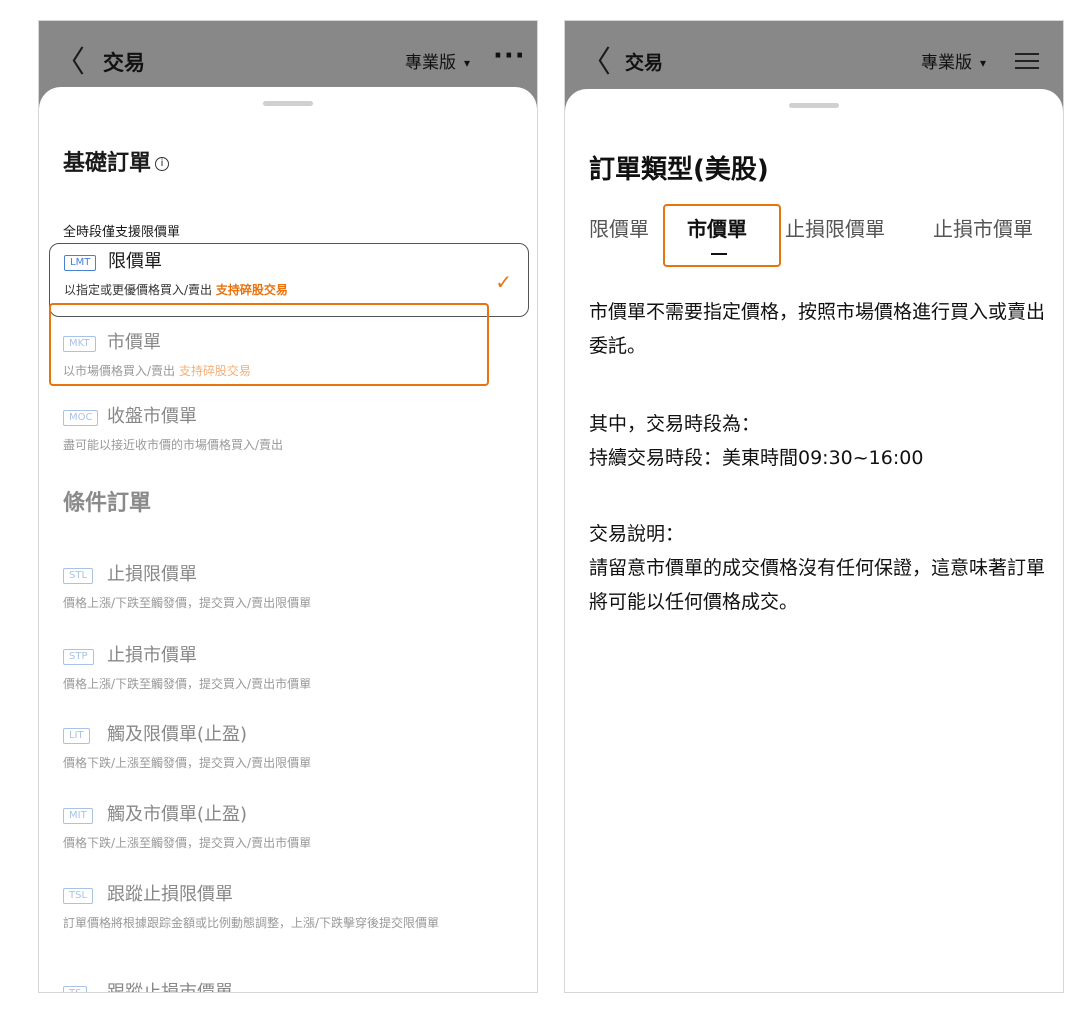  What do you see at coordinates (983, 229) in the screenshot?
I see `tab-stop-market-order: 止損市價單` at bounding box center [983, 229].